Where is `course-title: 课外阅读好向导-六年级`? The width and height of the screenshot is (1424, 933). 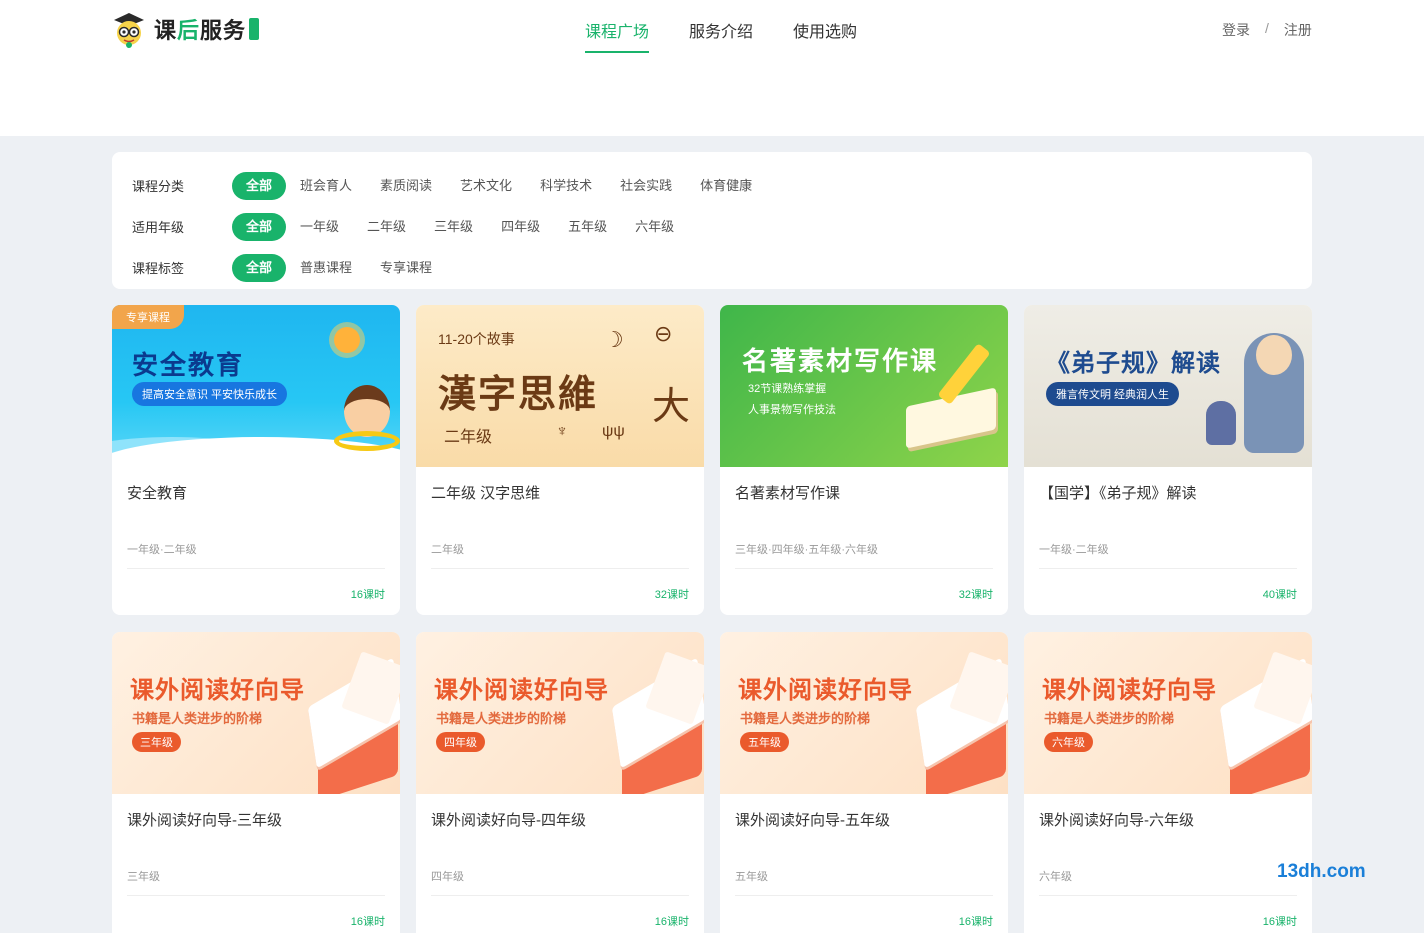
course-title: 课外阅读好向导-六年级 is located at coordinates (1116, 819).